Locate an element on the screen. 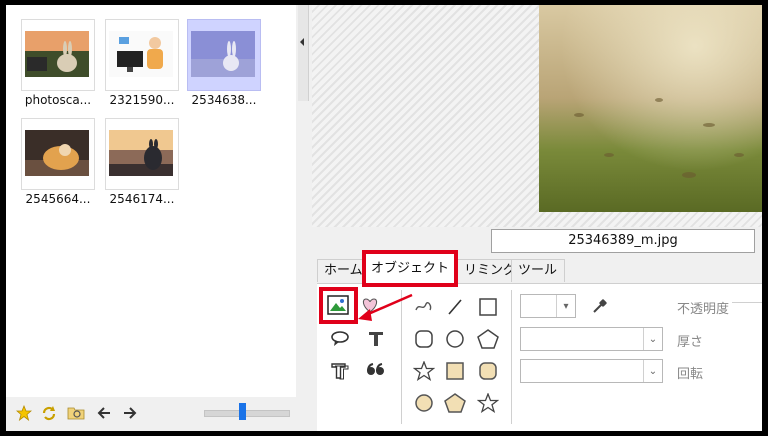 The image size is (768, 436). filled-star-tool-button is located at coordinates (488, 403).